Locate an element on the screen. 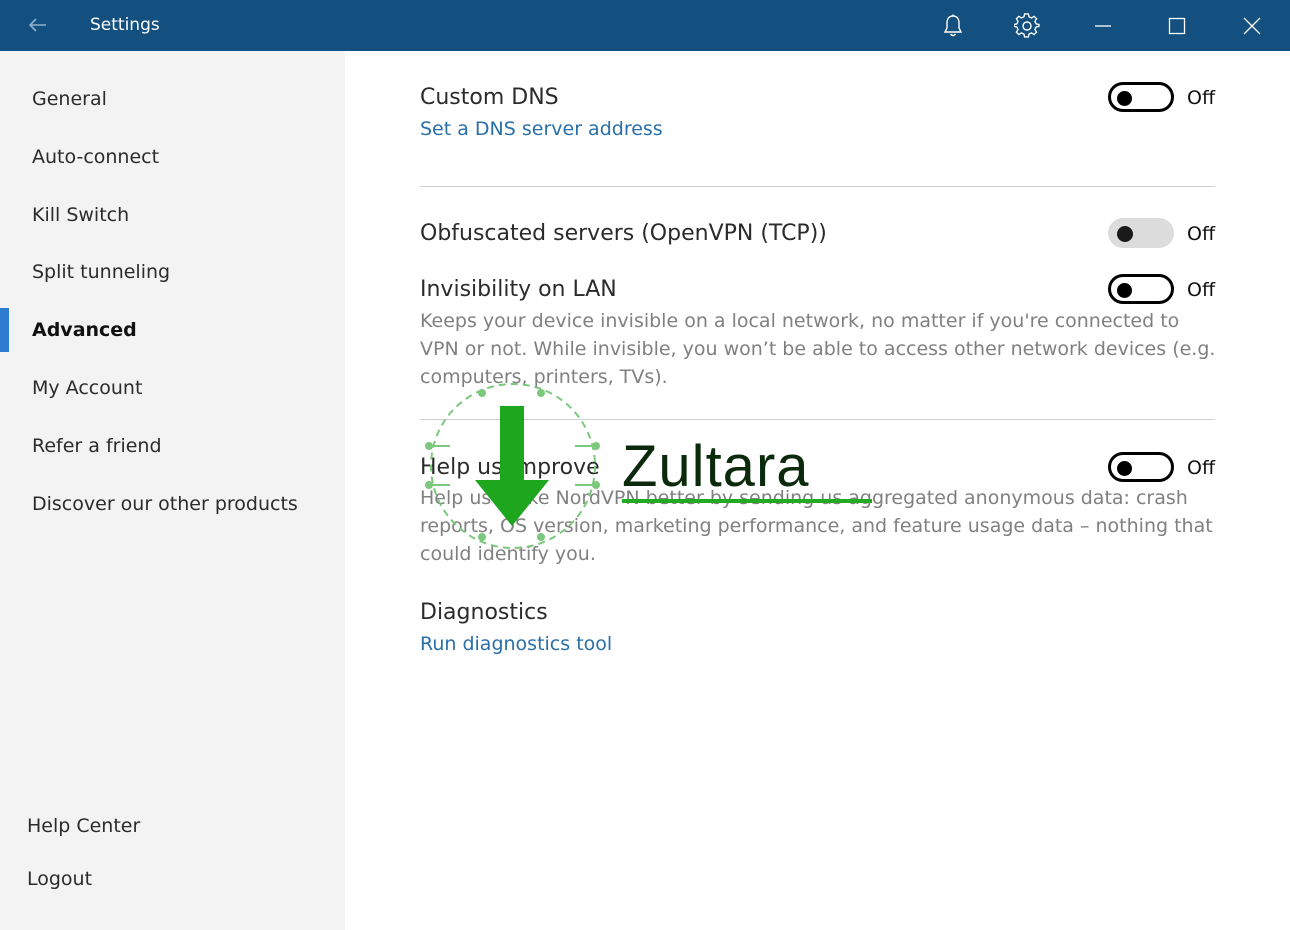 This screenshot has width=1290, height=930. bell-icon is located at coordinates (953, 26).